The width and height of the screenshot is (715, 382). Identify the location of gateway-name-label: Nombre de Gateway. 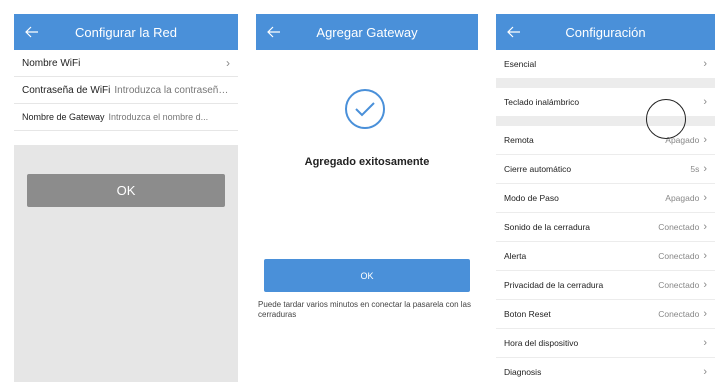
(63, 117).